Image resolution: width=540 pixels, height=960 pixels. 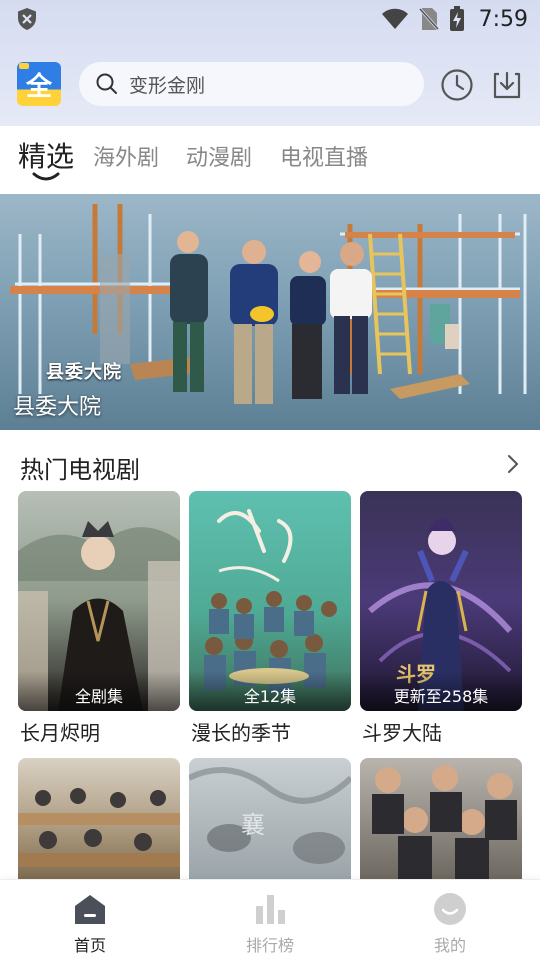 I want to click on episode-badge: 更新至258集, so click(x=441, y=696).